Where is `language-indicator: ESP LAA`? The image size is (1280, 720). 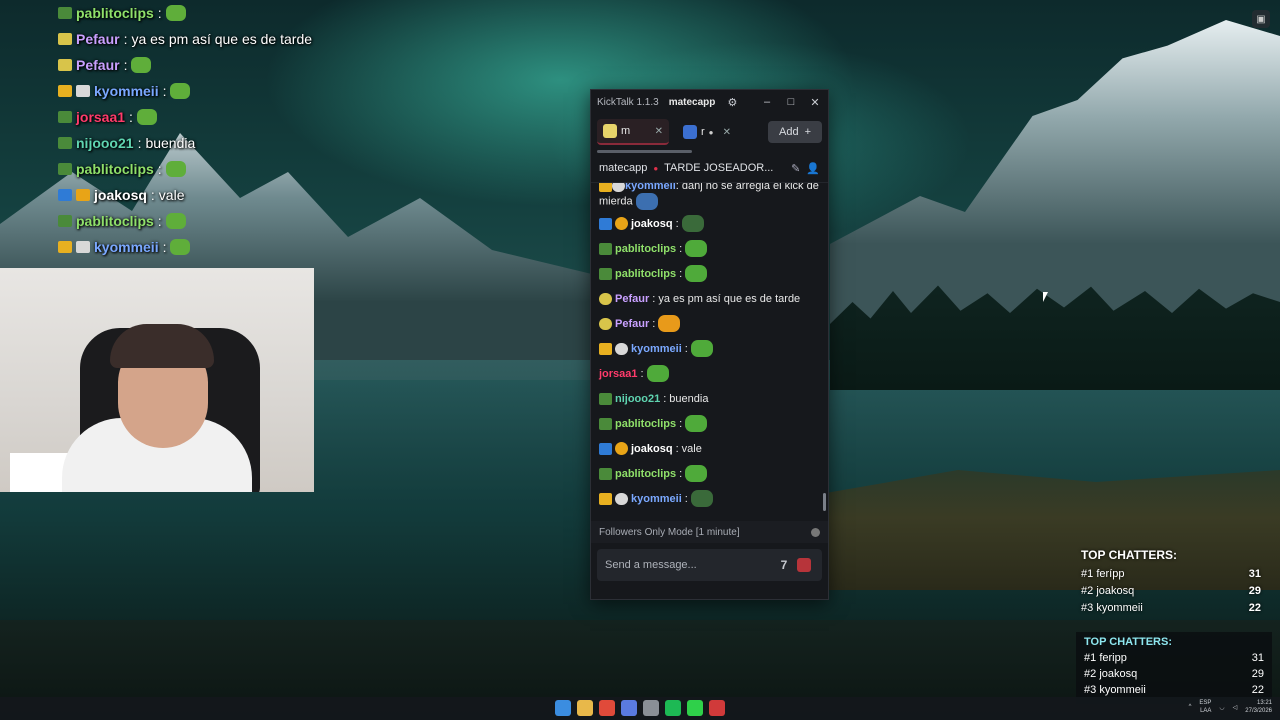
language-indicator: ESP LAA is located at coordinates (1205, 707).